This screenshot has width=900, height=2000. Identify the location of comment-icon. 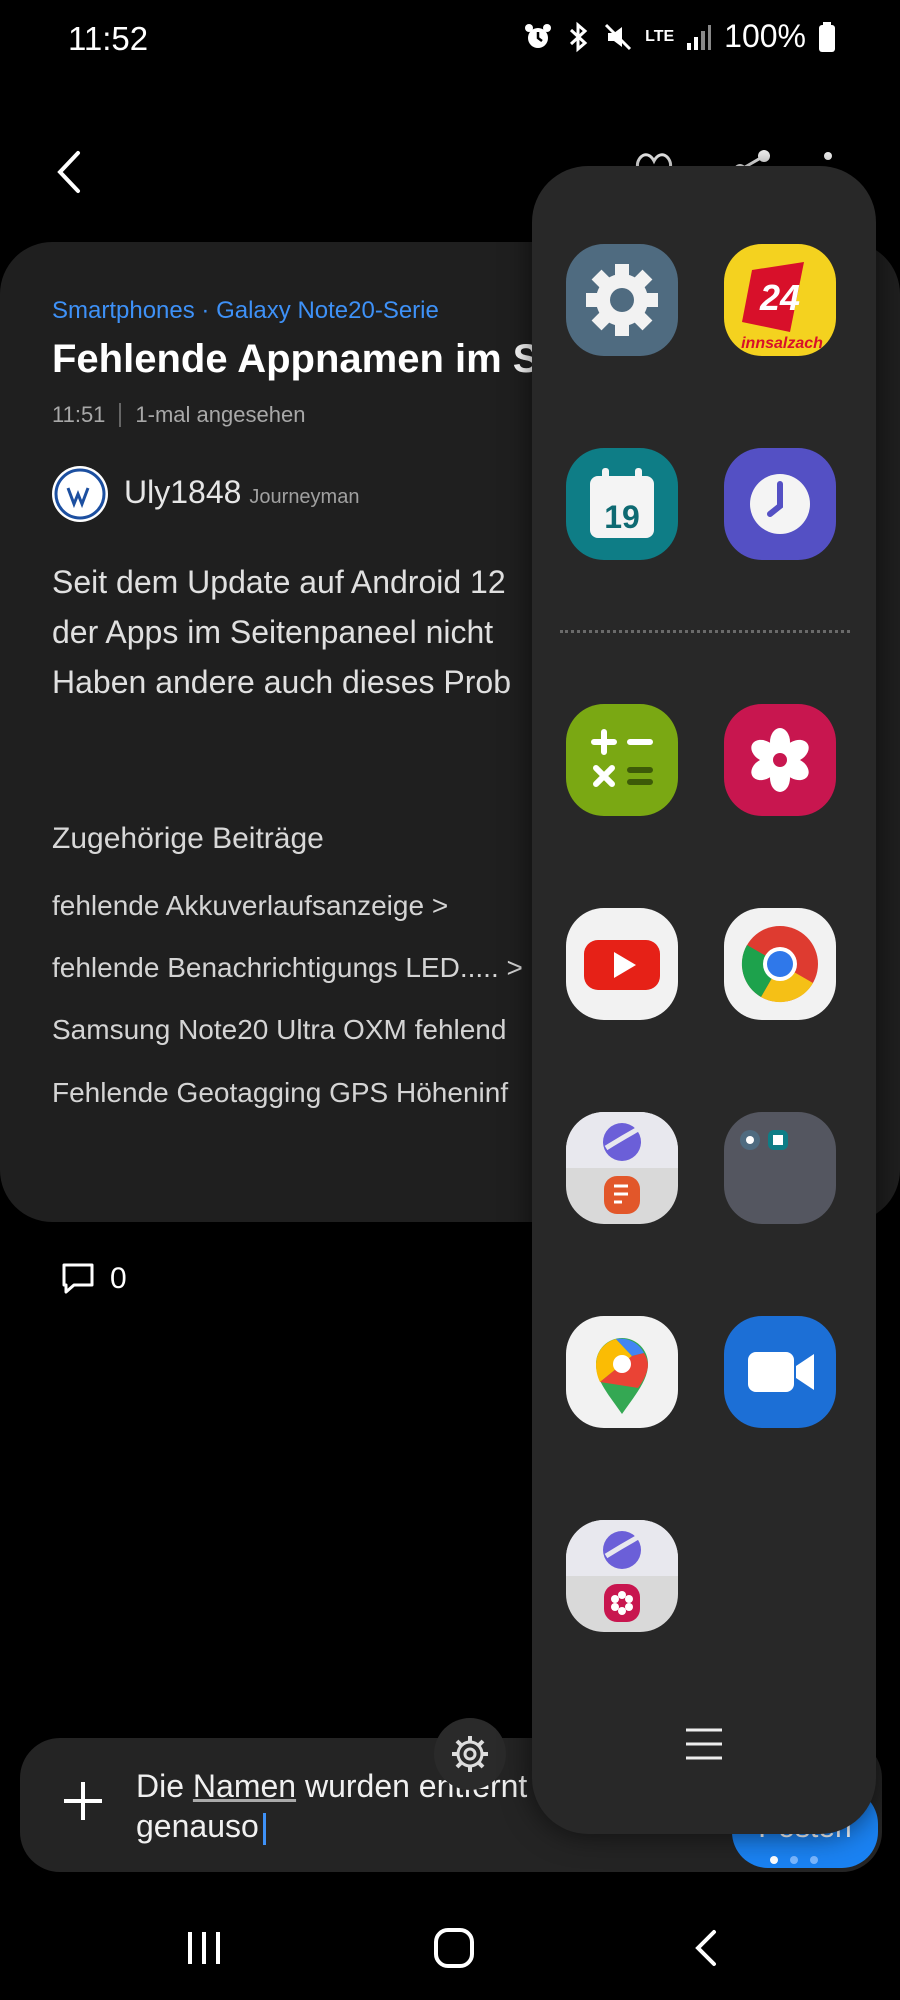
(78, 1278).